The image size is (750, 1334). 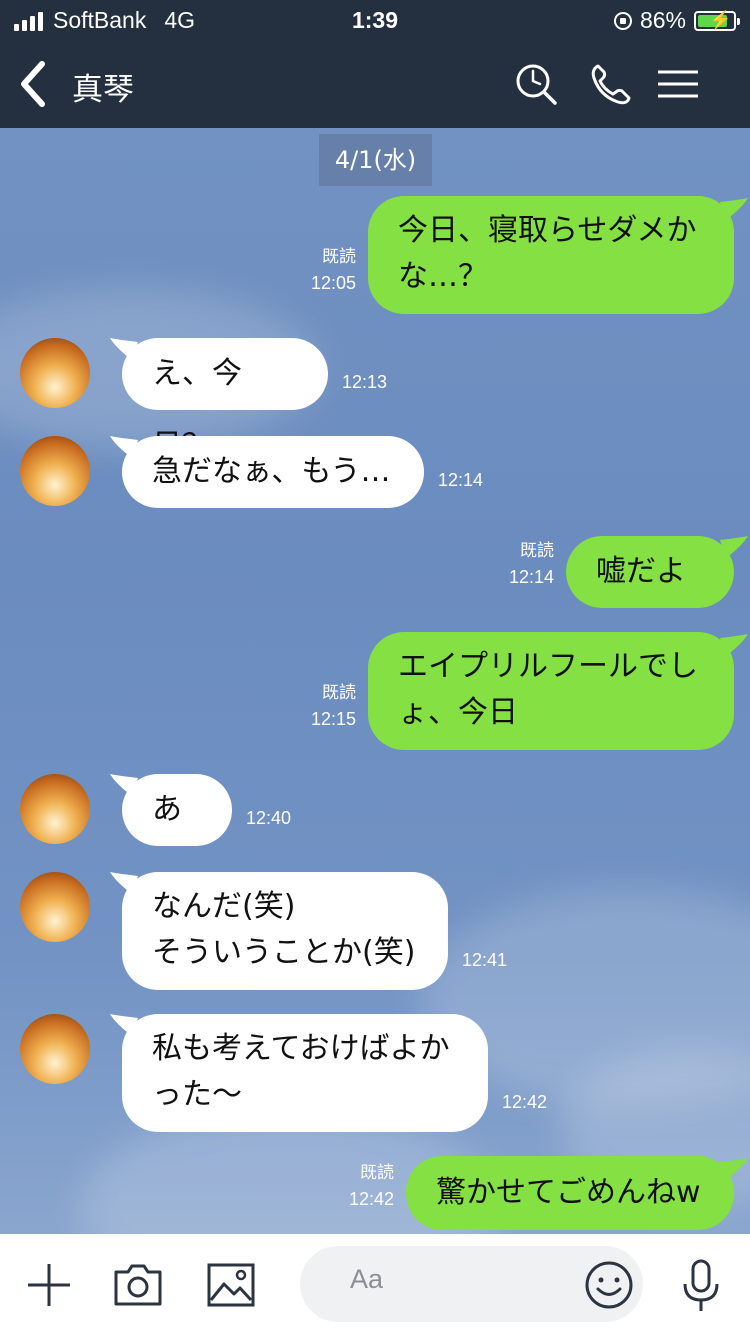 What do you see at coordinates (610, 84) in the screenshot?
I see `phone-icon` at bounding box center [610, 84].